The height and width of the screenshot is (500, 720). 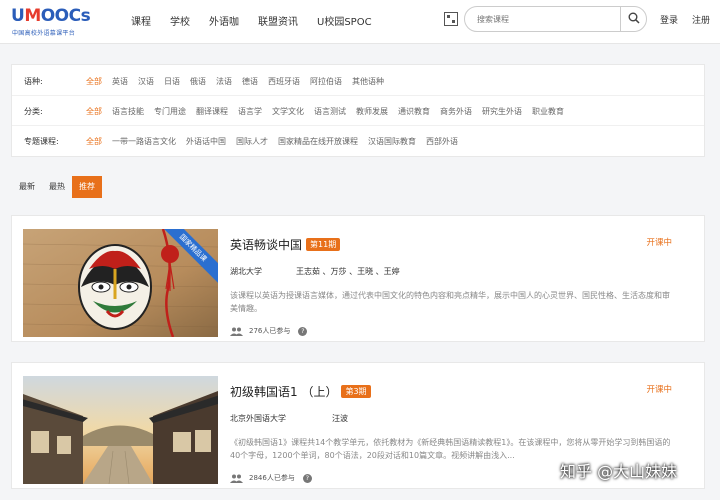 What do you see at coordinates (348, 271) in the screenshot?
I see `course-teachers: 王志茹 、万莎 、王晓 、王婷` at bounding box center [348, 271].